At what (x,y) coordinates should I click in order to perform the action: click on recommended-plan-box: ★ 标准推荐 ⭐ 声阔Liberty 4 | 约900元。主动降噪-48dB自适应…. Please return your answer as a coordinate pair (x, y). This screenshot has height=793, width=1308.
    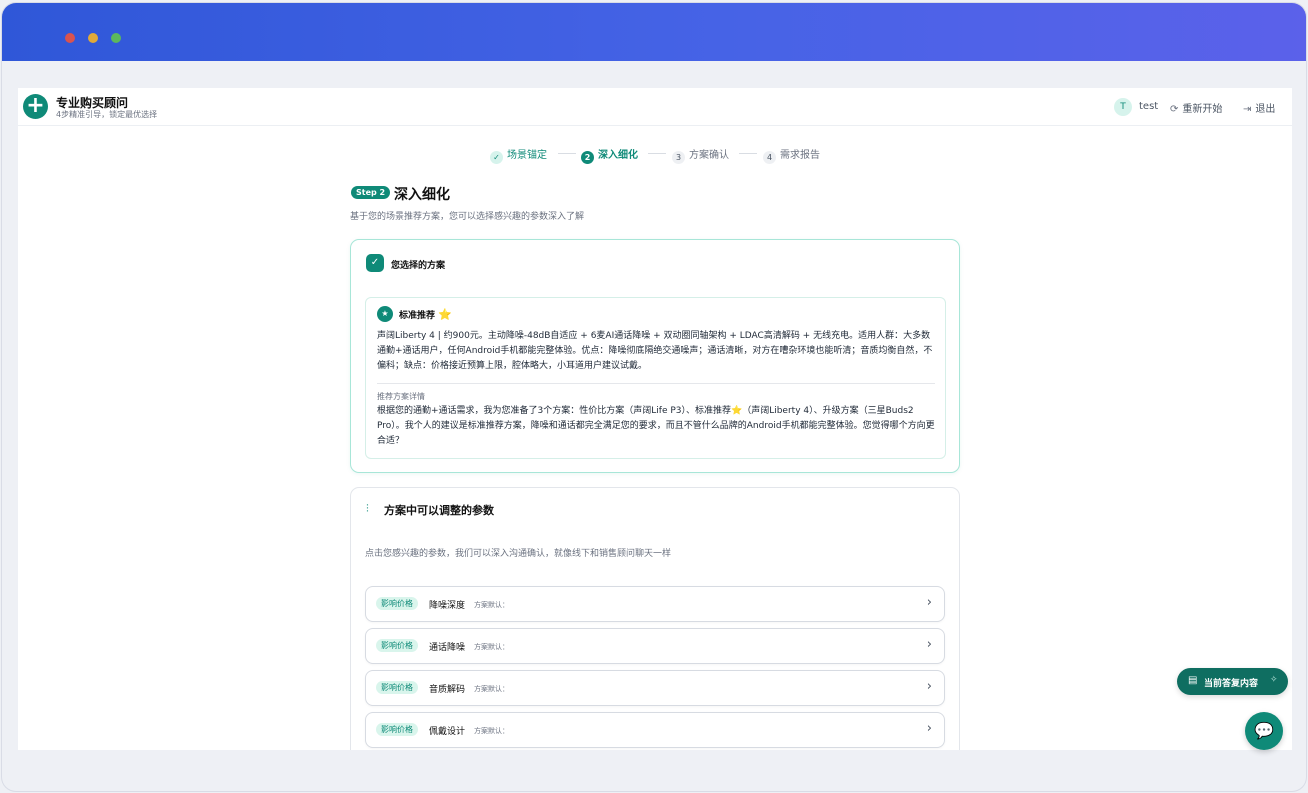
    Looking at the image, I should click on (655, 378).